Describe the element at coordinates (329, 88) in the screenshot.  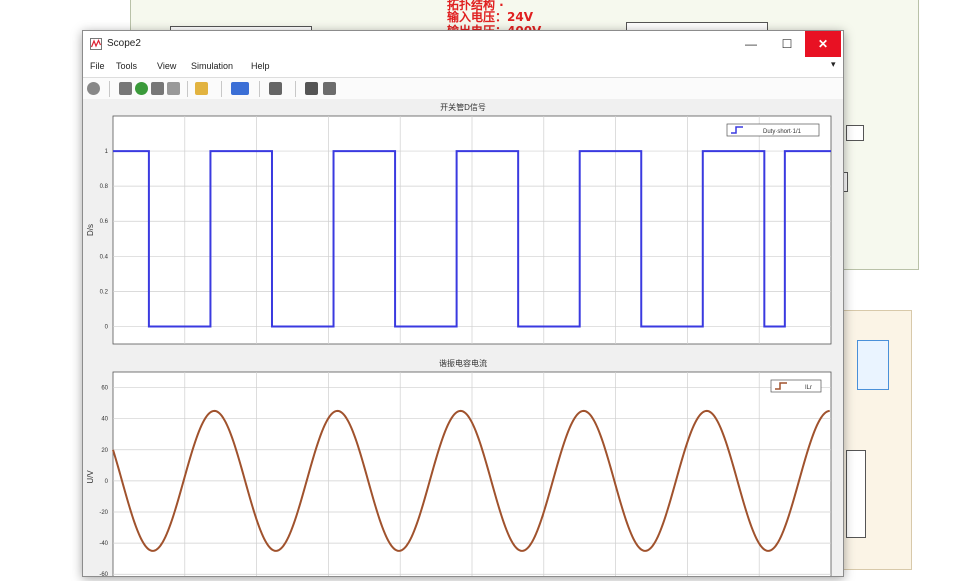
I see `edit-icon` at that location.